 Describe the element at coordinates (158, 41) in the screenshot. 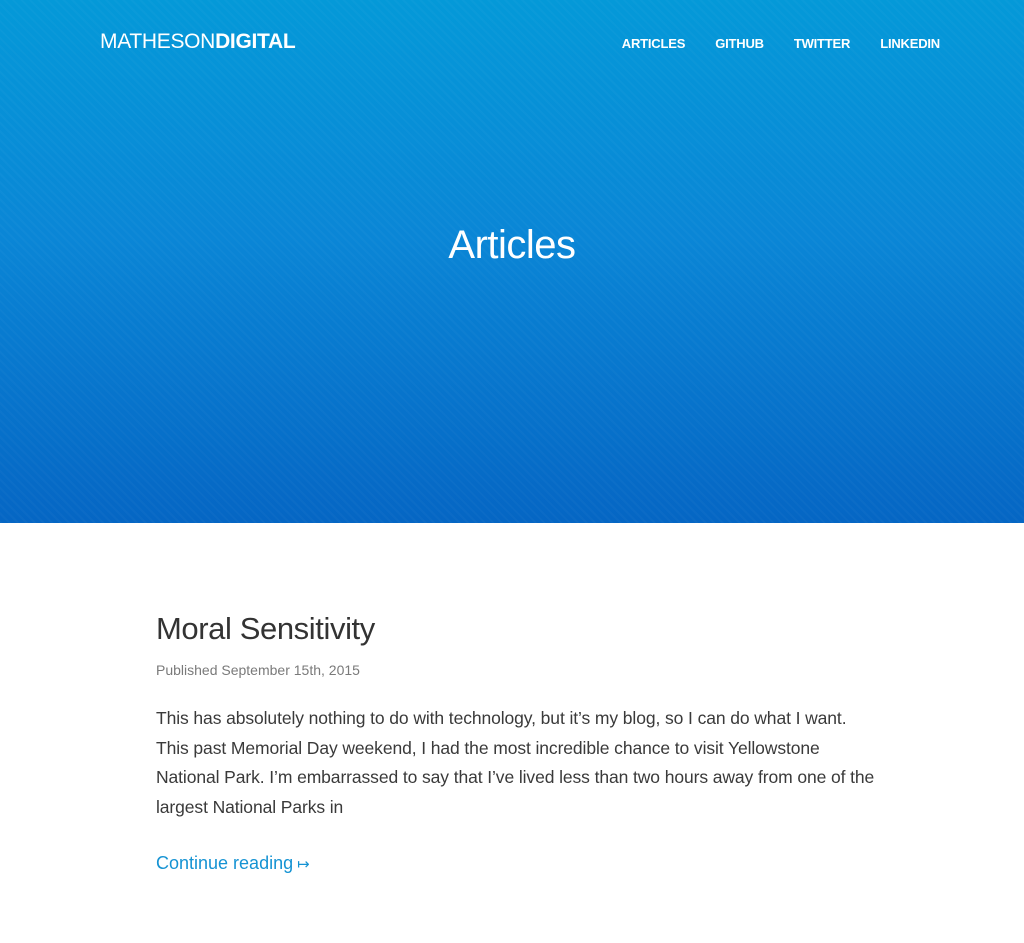

I see `logo-text-light: MATHESON` at that location.